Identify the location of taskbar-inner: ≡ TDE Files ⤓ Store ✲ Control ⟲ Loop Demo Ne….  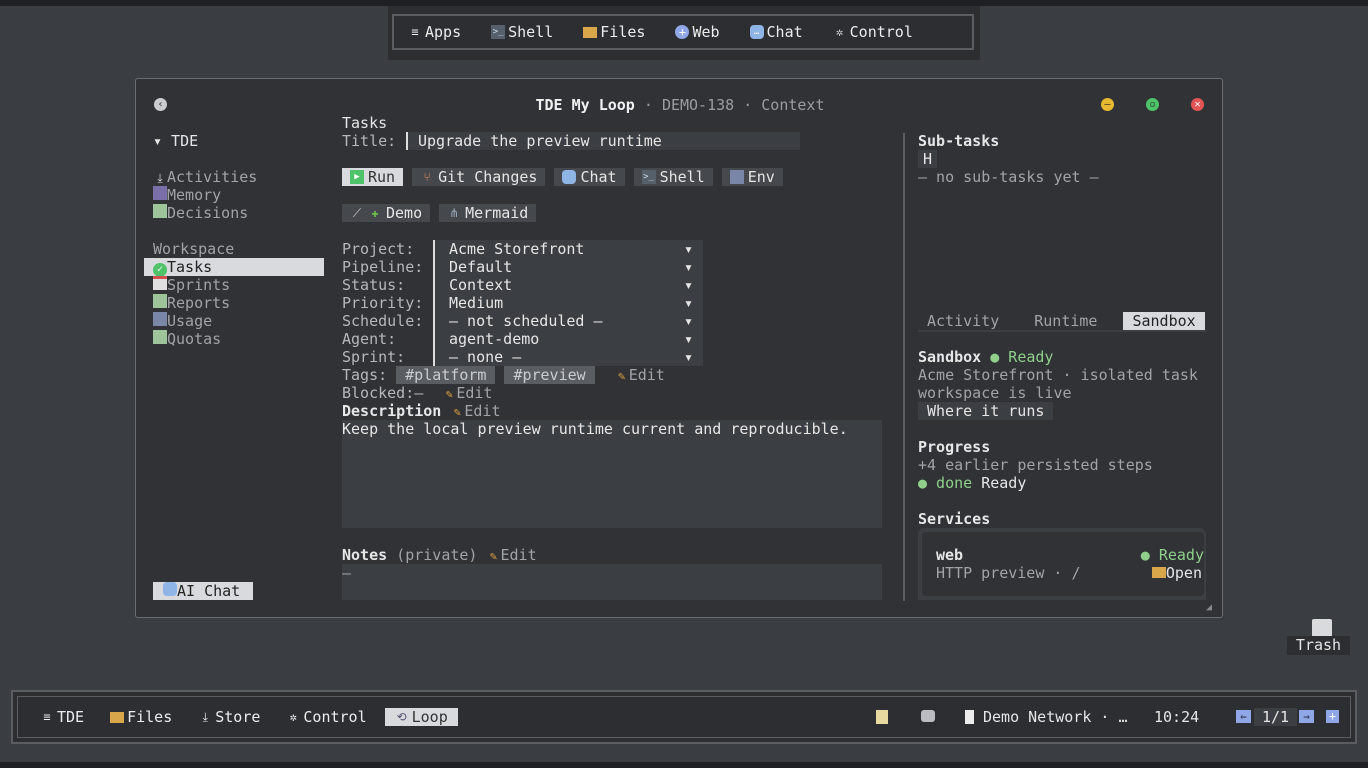
(684, 717).